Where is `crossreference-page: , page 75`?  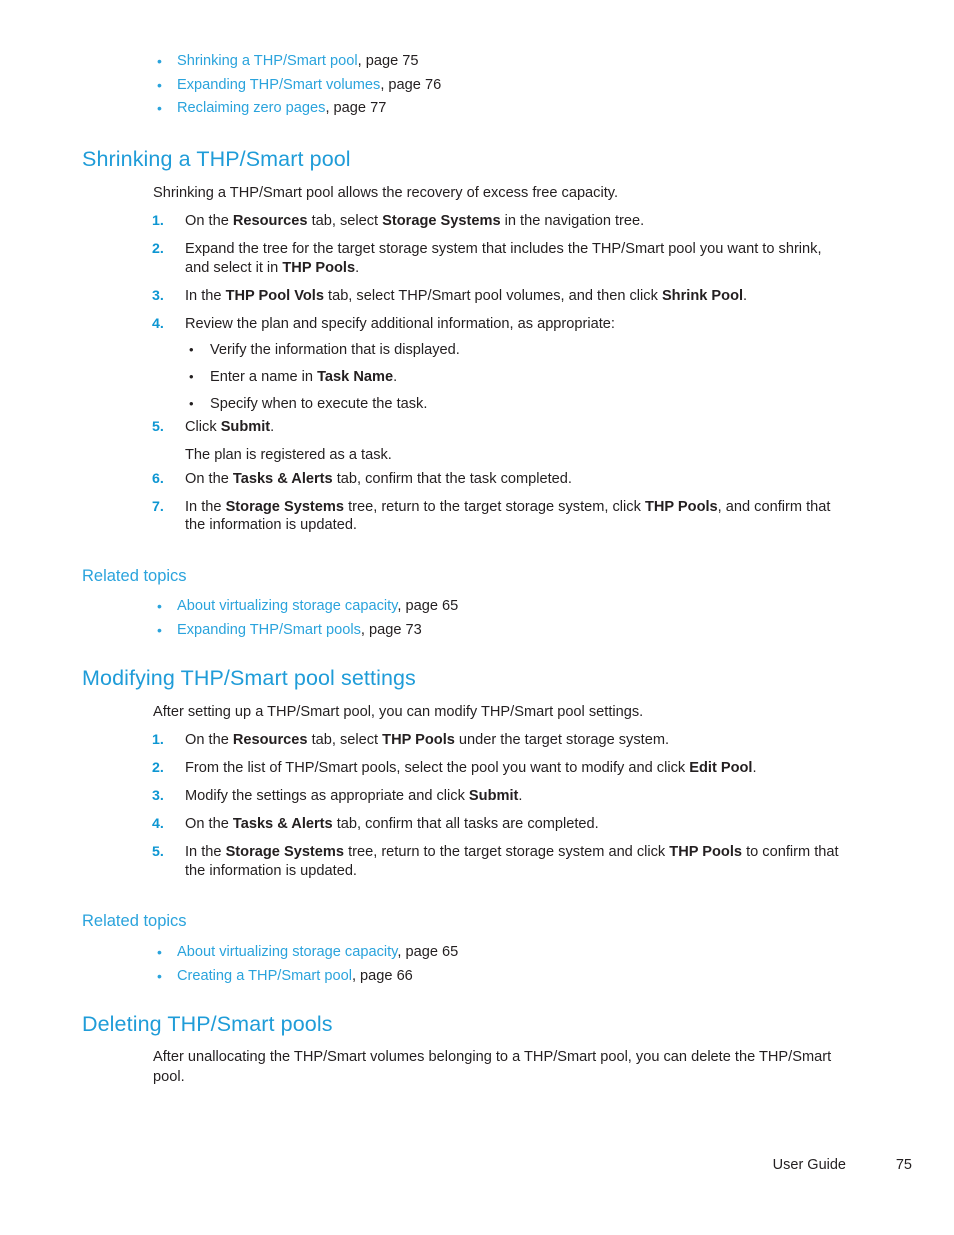 crossreference-page: , page 75 is located at coordinates (388, 61).